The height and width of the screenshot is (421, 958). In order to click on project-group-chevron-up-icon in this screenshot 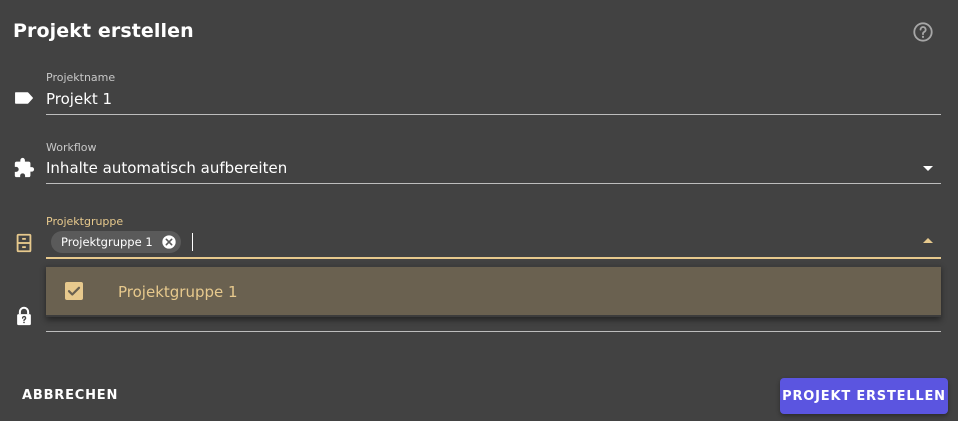, I will do `click(928, 240)`.